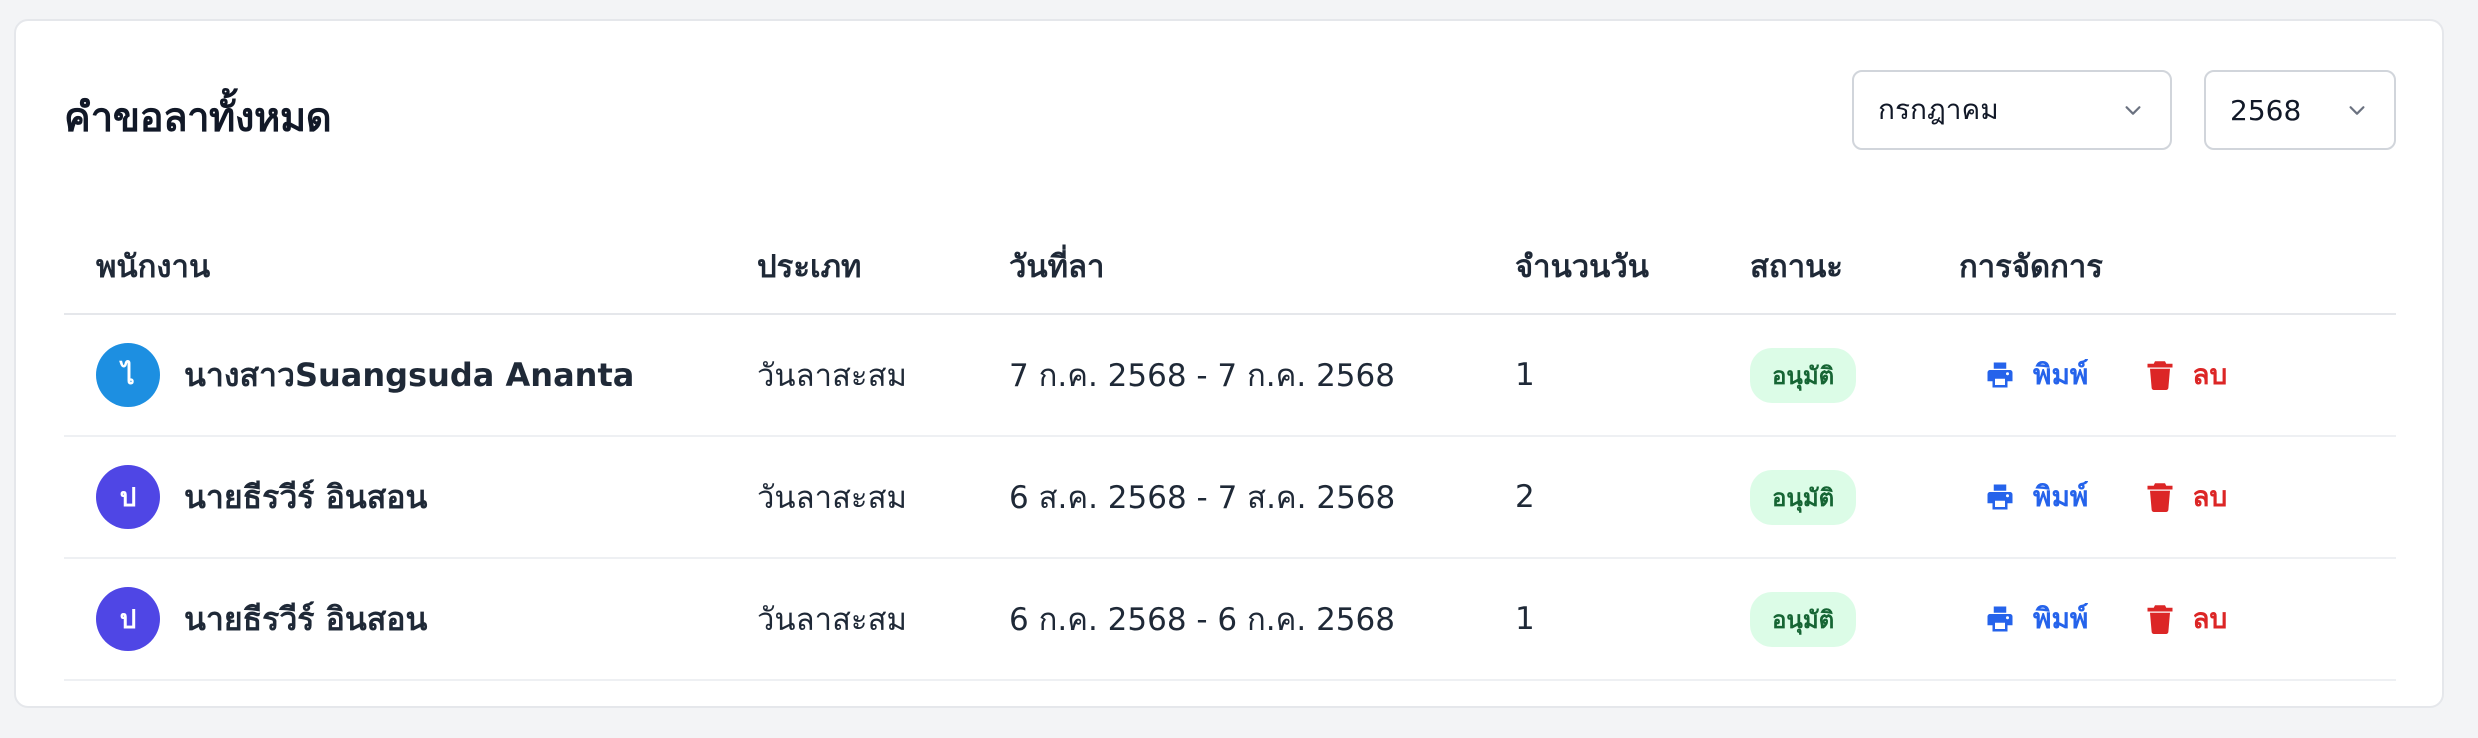 The height and width of the screenshot is (738, 2478). What do you see at coordinates (1938, 109) in the screenshot?
I see `month-select-value: กรกฎาคม` at bounding box center [1938, 109].